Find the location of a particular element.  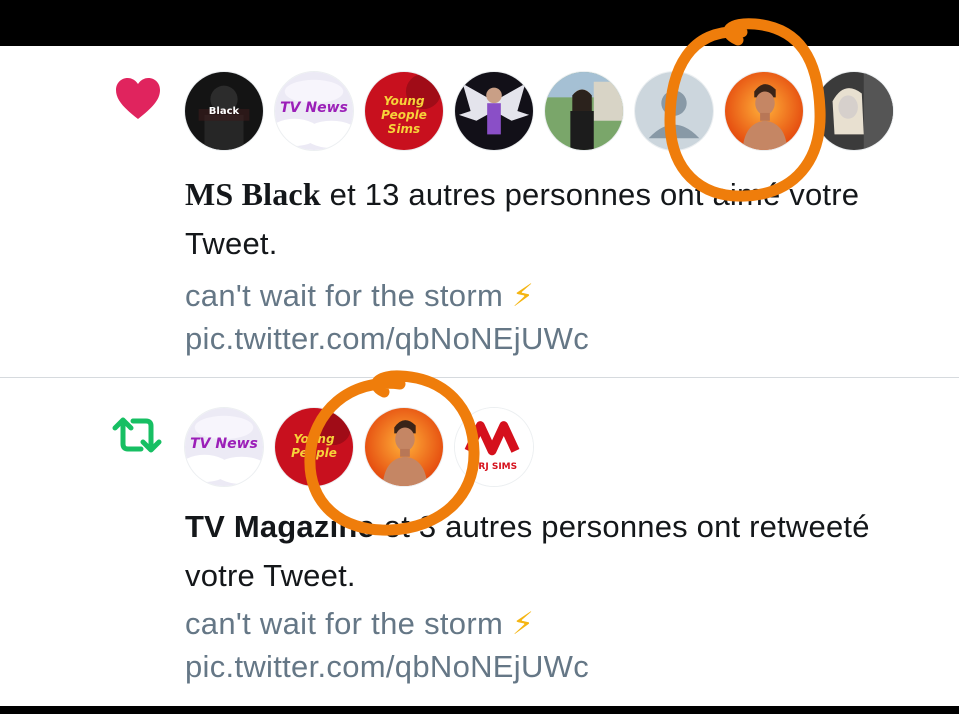

avatar-young-people-sims: Young People Sims is located at coordinates (404, 111).